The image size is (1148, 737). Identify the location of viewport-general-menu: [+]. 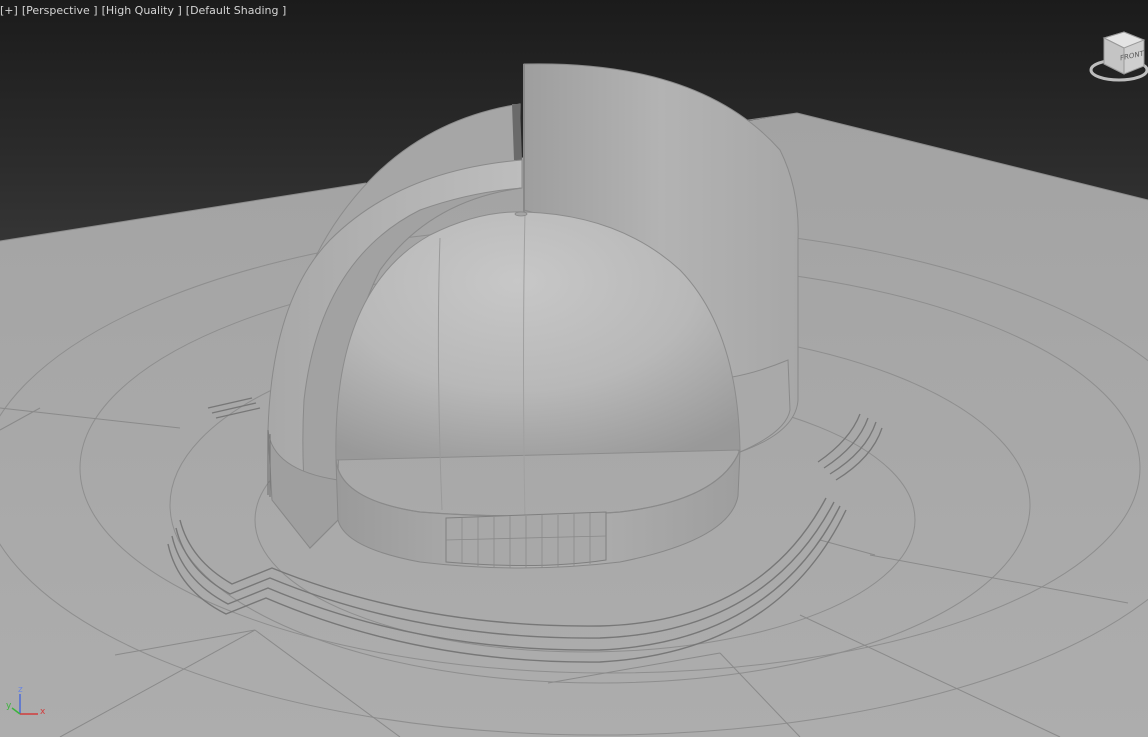
(9, 10).